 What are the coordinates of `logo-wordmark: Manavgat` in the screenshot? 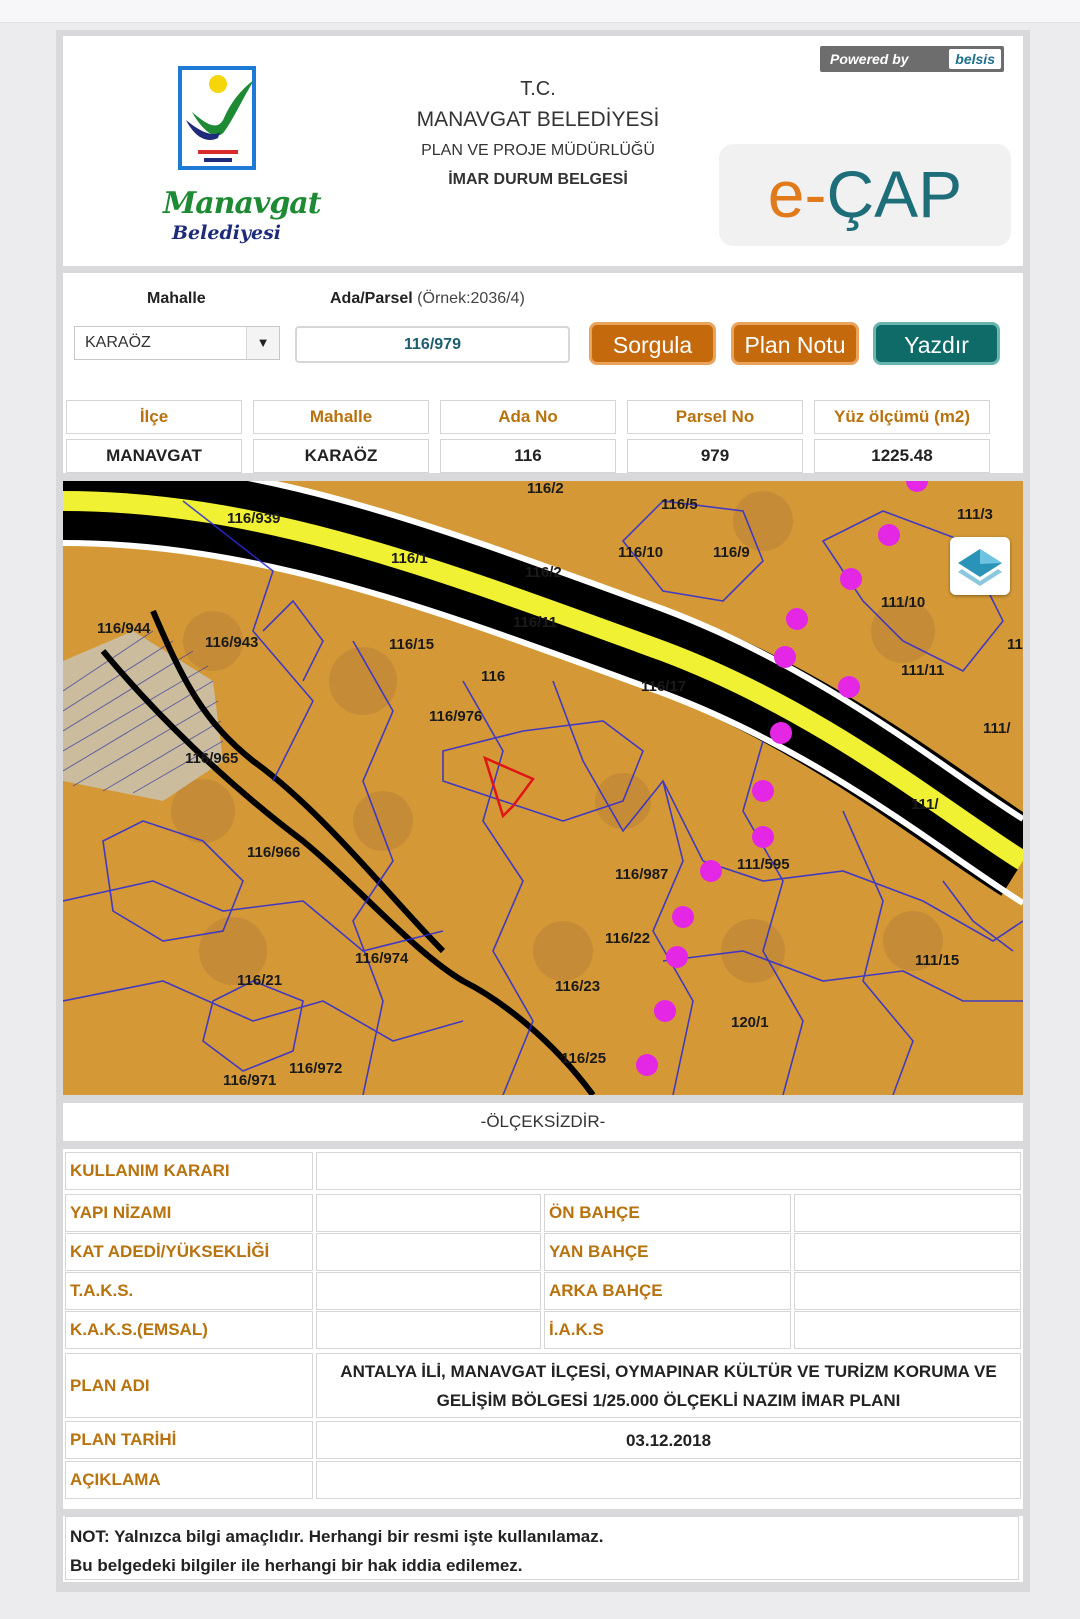 It's located at (242, 203).